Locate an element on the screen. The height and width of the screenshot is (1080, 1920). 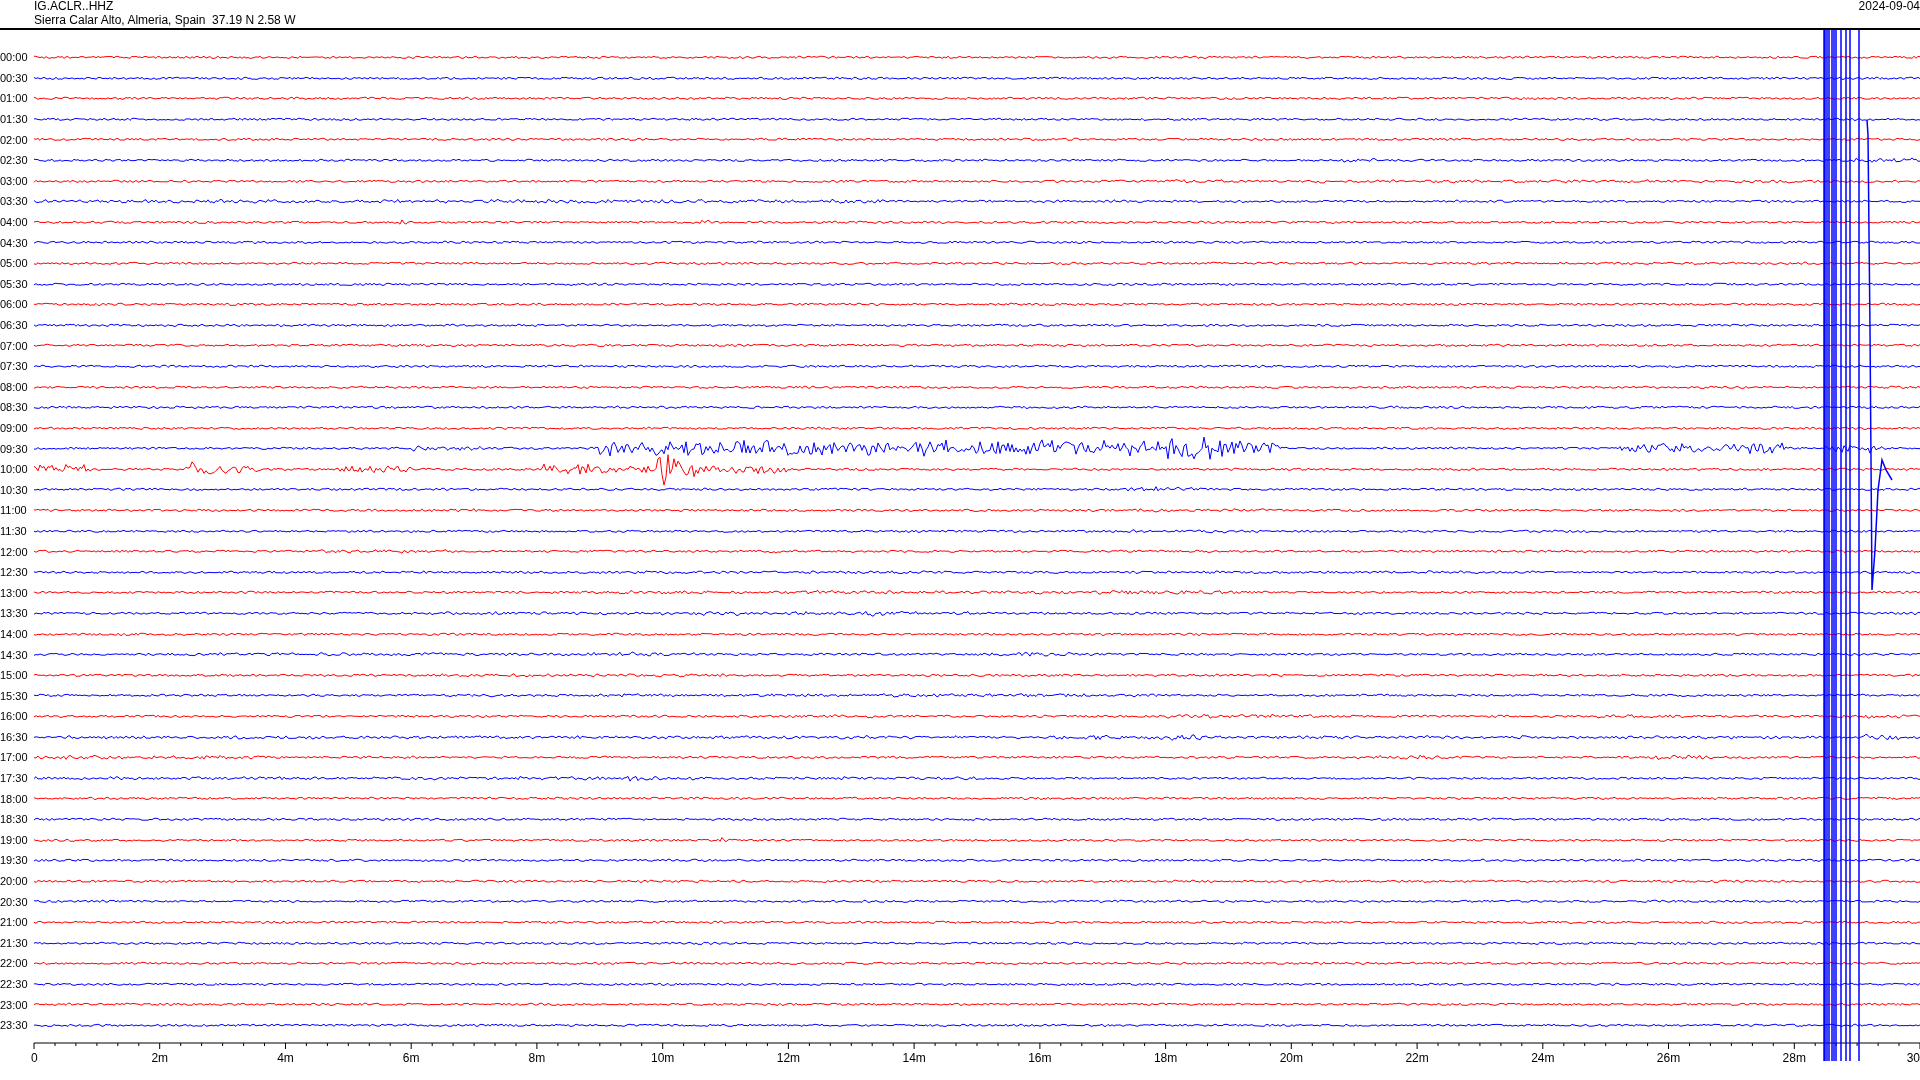
time-label: 18:30 is located at coordinates (14, 819).